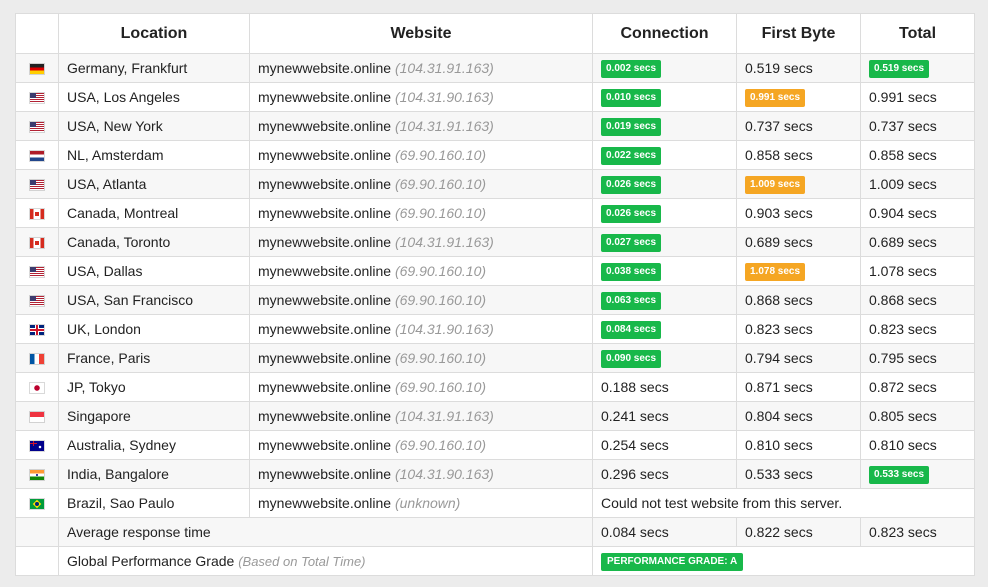  Describe the element at coordinates (722, 503) in the screenshot. I see `error-message: Could not test website from this server.` at that location.